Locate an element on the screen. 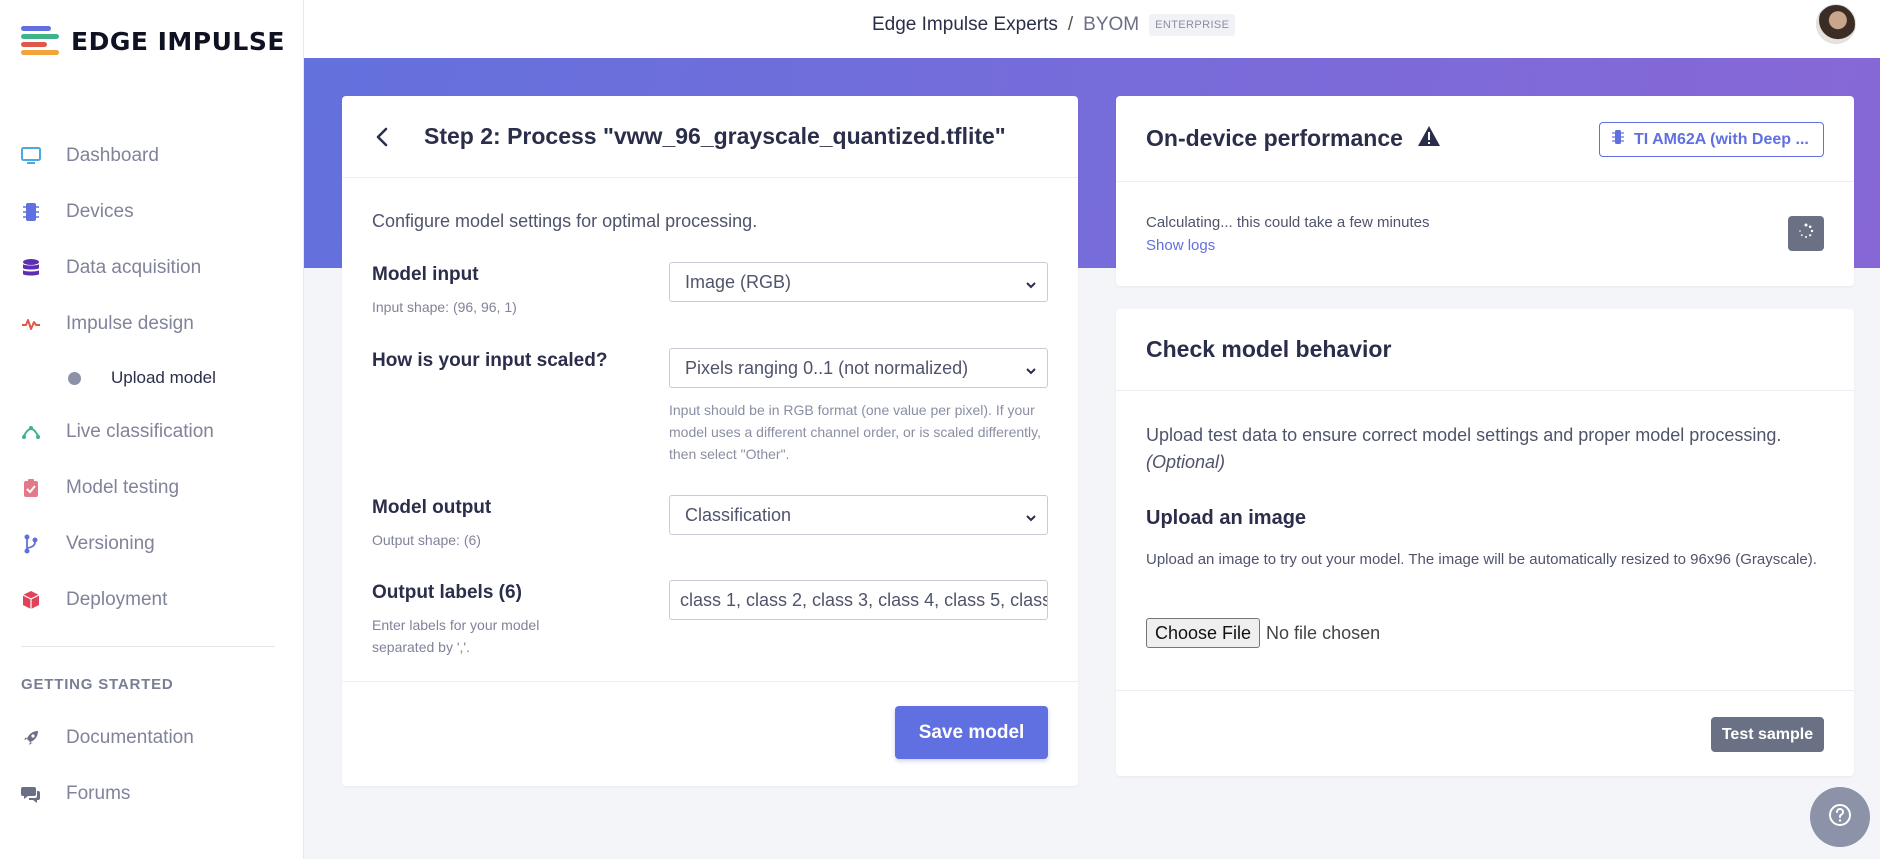  sidebar-item-impulse-design: Impulse design is located at coordinates (152, 324).